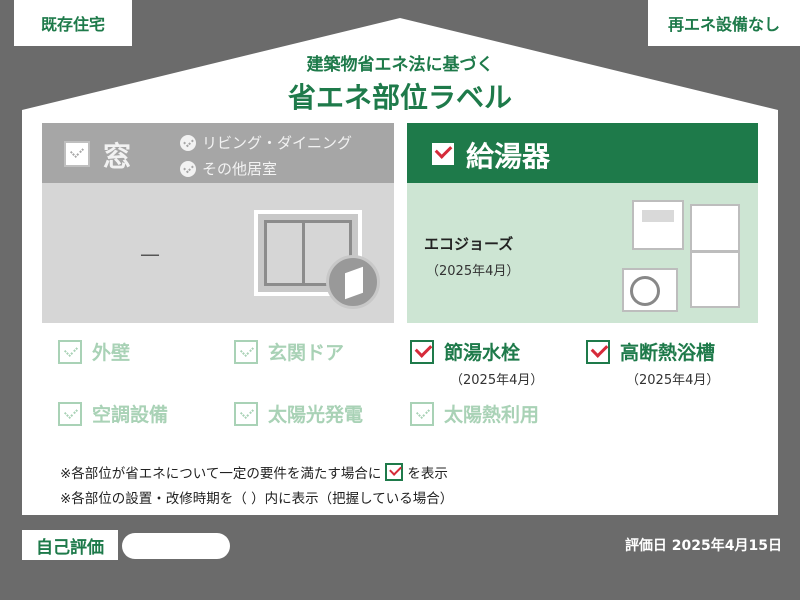 This screenshot has width=800, height=600. Describe the element at coordinates (316, 415) in the screenshot. I see `item-label: 太陽光発電` at that location.